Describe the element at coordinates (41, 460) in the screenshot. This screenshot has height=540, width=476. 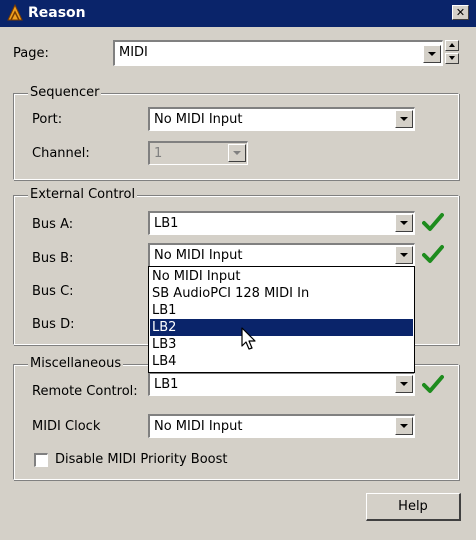
I see `disable-boost-checkbox` at that location.